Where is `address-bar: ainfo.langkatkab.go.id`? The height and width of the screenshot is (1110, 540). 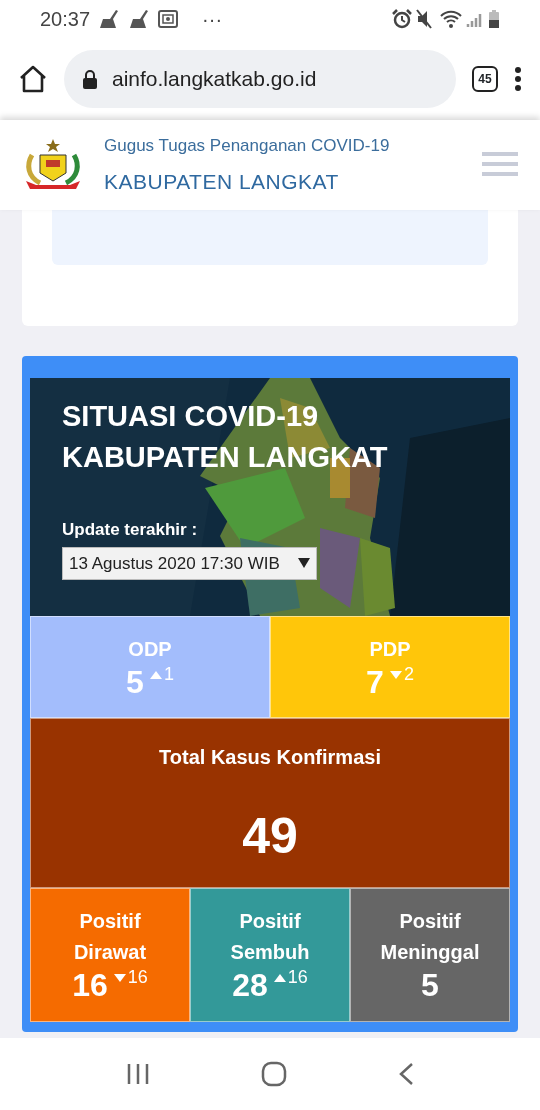 address-bar: ainfo.langkatkab.go.id is located at coordinates (260, 79).